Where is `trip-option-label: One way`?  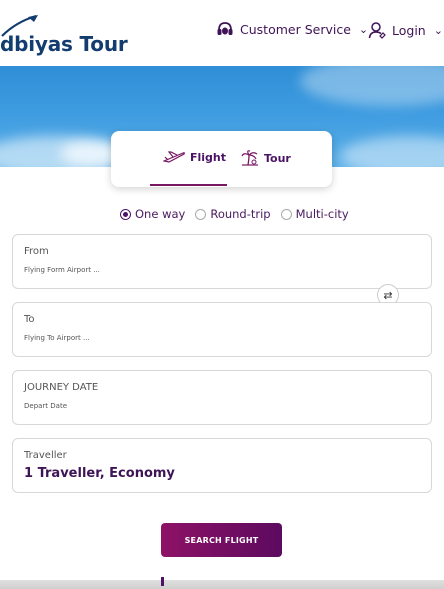 trip-option-label: One way is located at coordinates (160, 214).